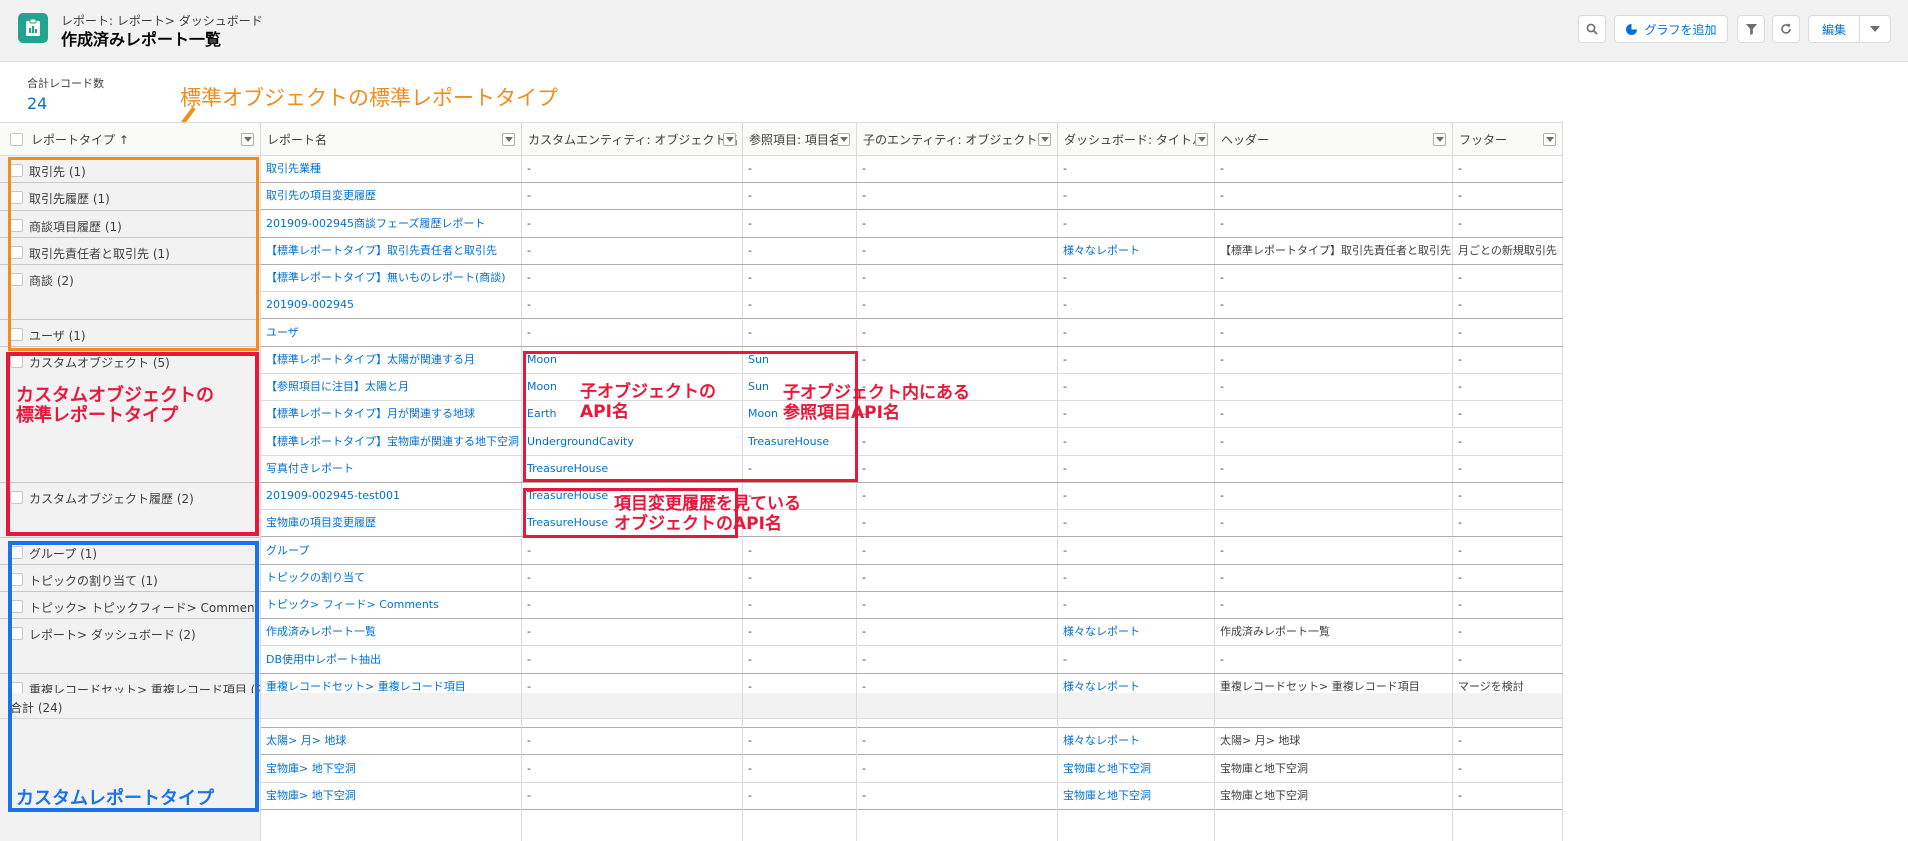  Describe the element at coordinates (391, 632) in the screenshot. I see `report-name-link: 作成済みレポート一覧` at that location.